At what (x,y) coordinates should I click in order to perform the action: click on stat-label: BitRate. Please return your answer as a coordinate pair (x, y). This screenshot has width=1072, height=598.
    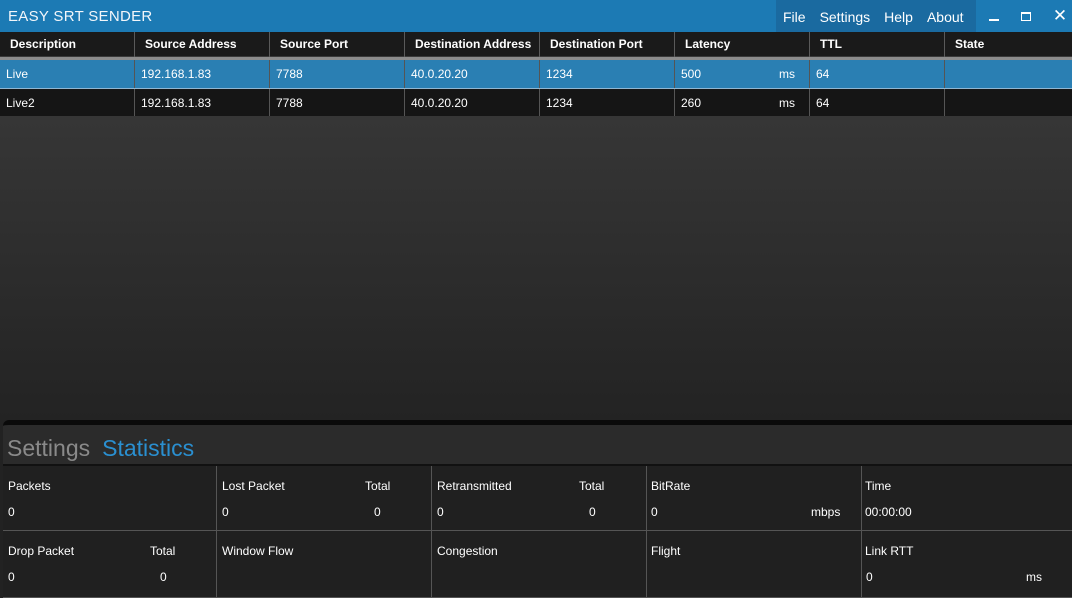
    Looking at the image, I should click on (671, 486).